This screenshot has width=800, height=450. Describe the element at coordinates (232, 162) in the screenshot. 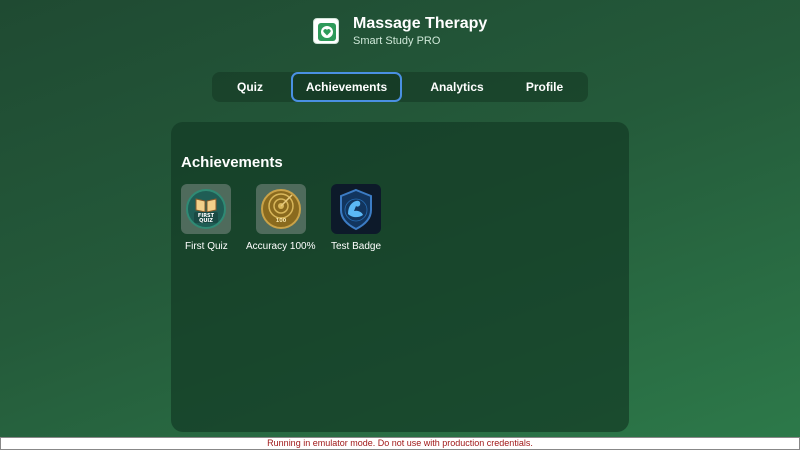

I see `achievements-title: Achievements` at that location.